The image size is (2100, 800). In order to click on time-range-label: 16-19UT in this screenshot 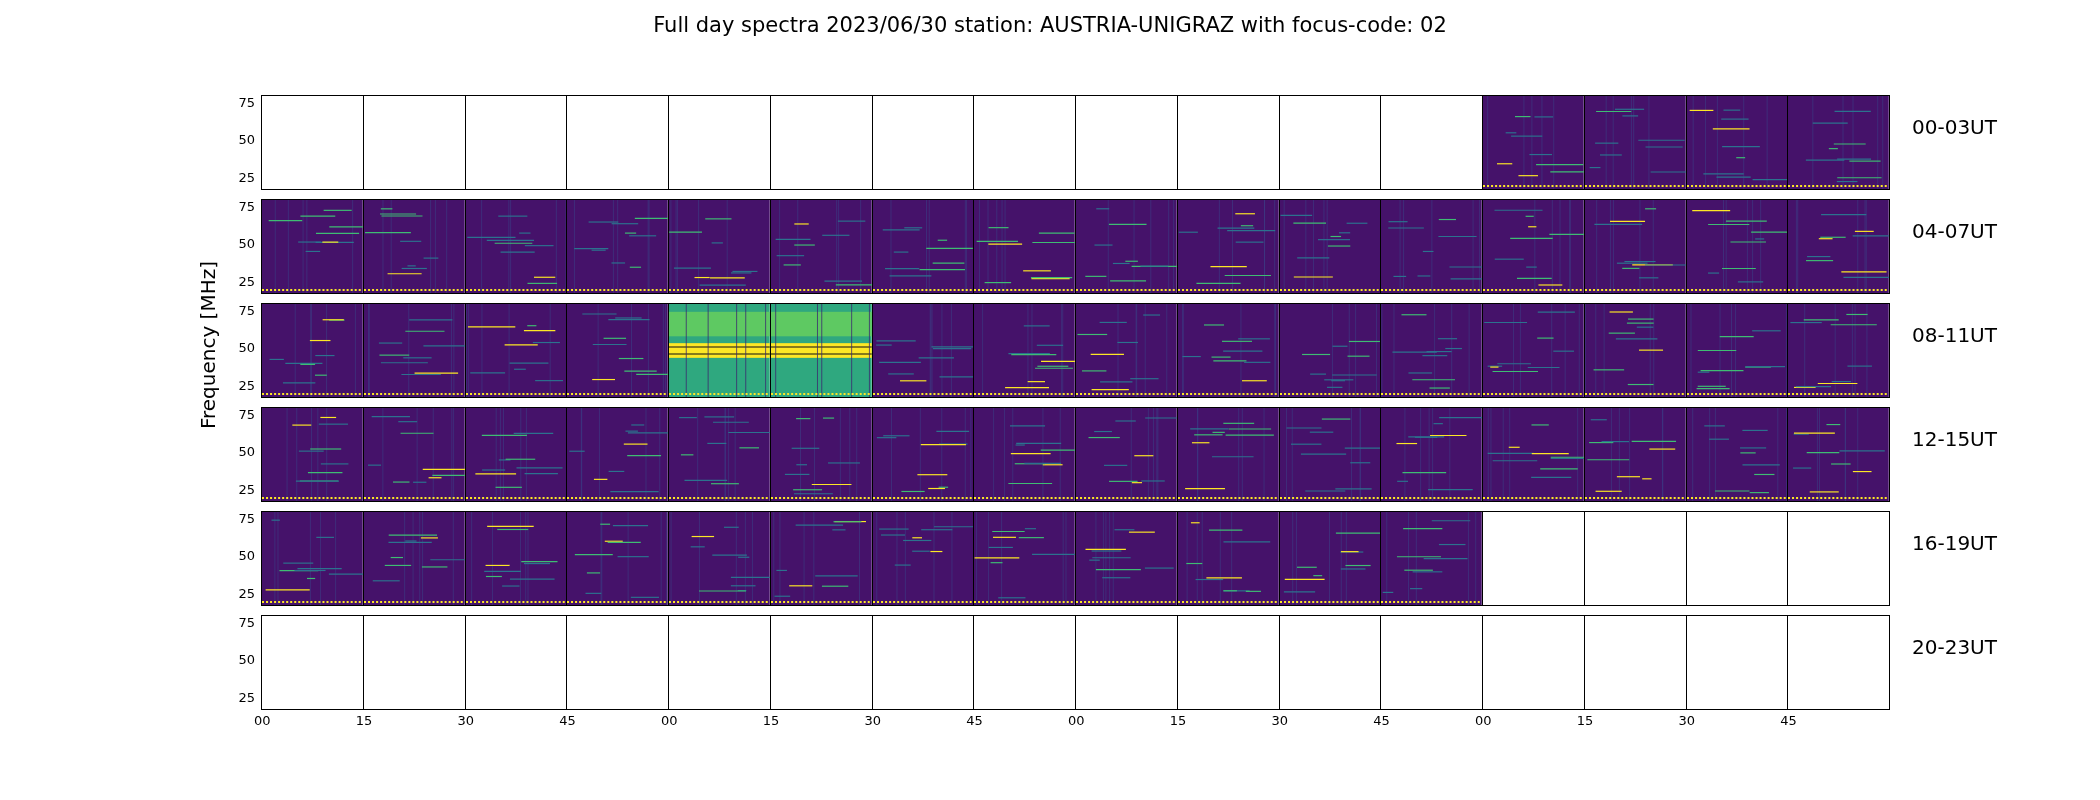, I will do `click(1954, 543)`.